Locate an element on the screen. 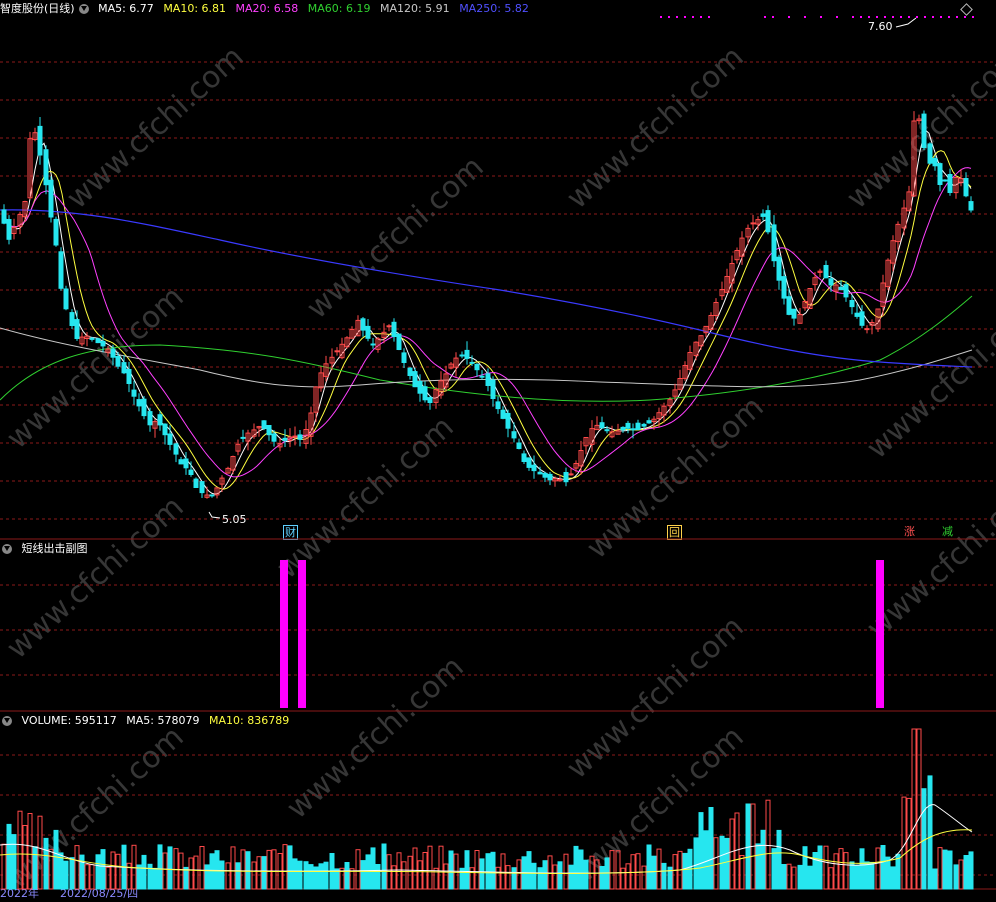 Image resolution: width=996 pixels, height=902 pixels. high-price-pointer is located at coordinates (906, 22).